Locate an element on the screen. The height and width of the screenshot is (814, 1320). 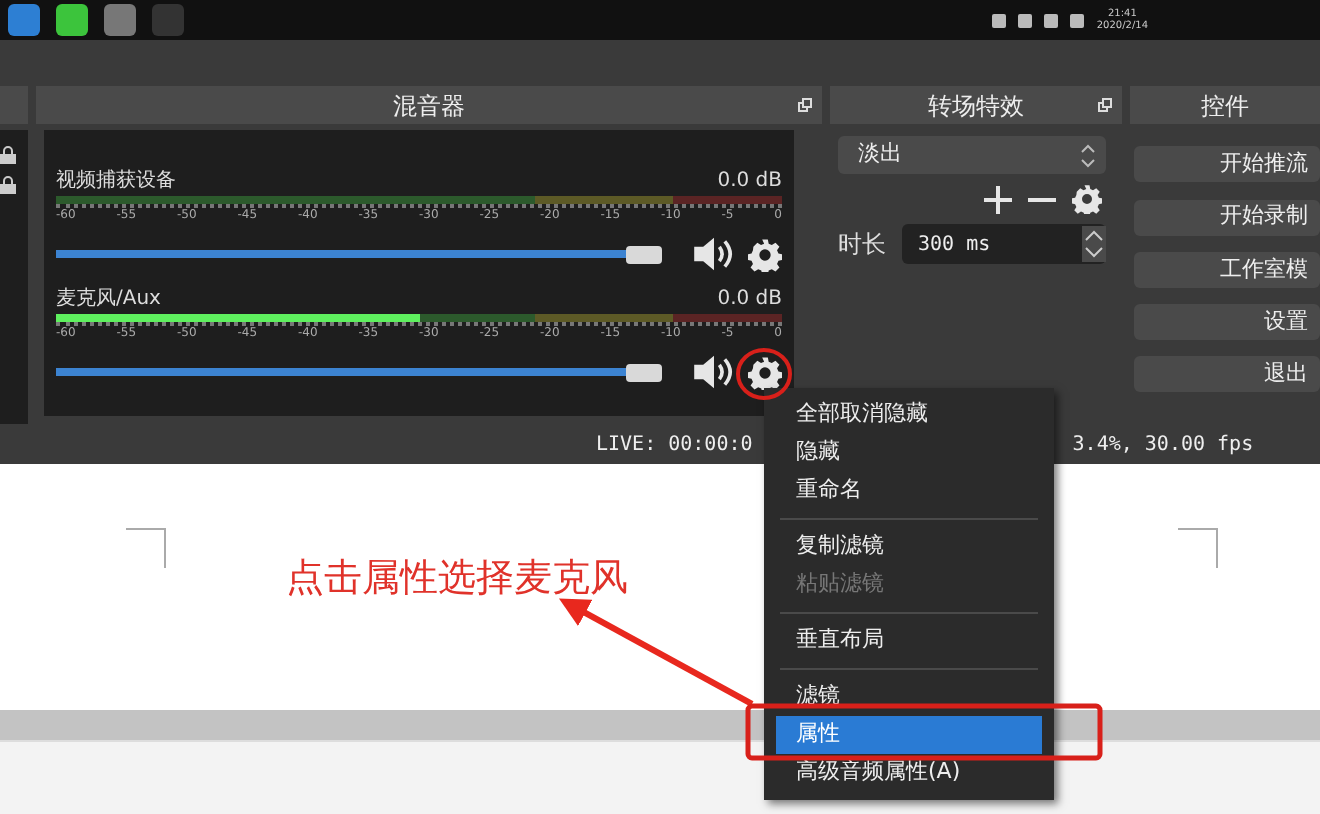
transition-dropdown: 淡出 is located at coordinates (972, 155).